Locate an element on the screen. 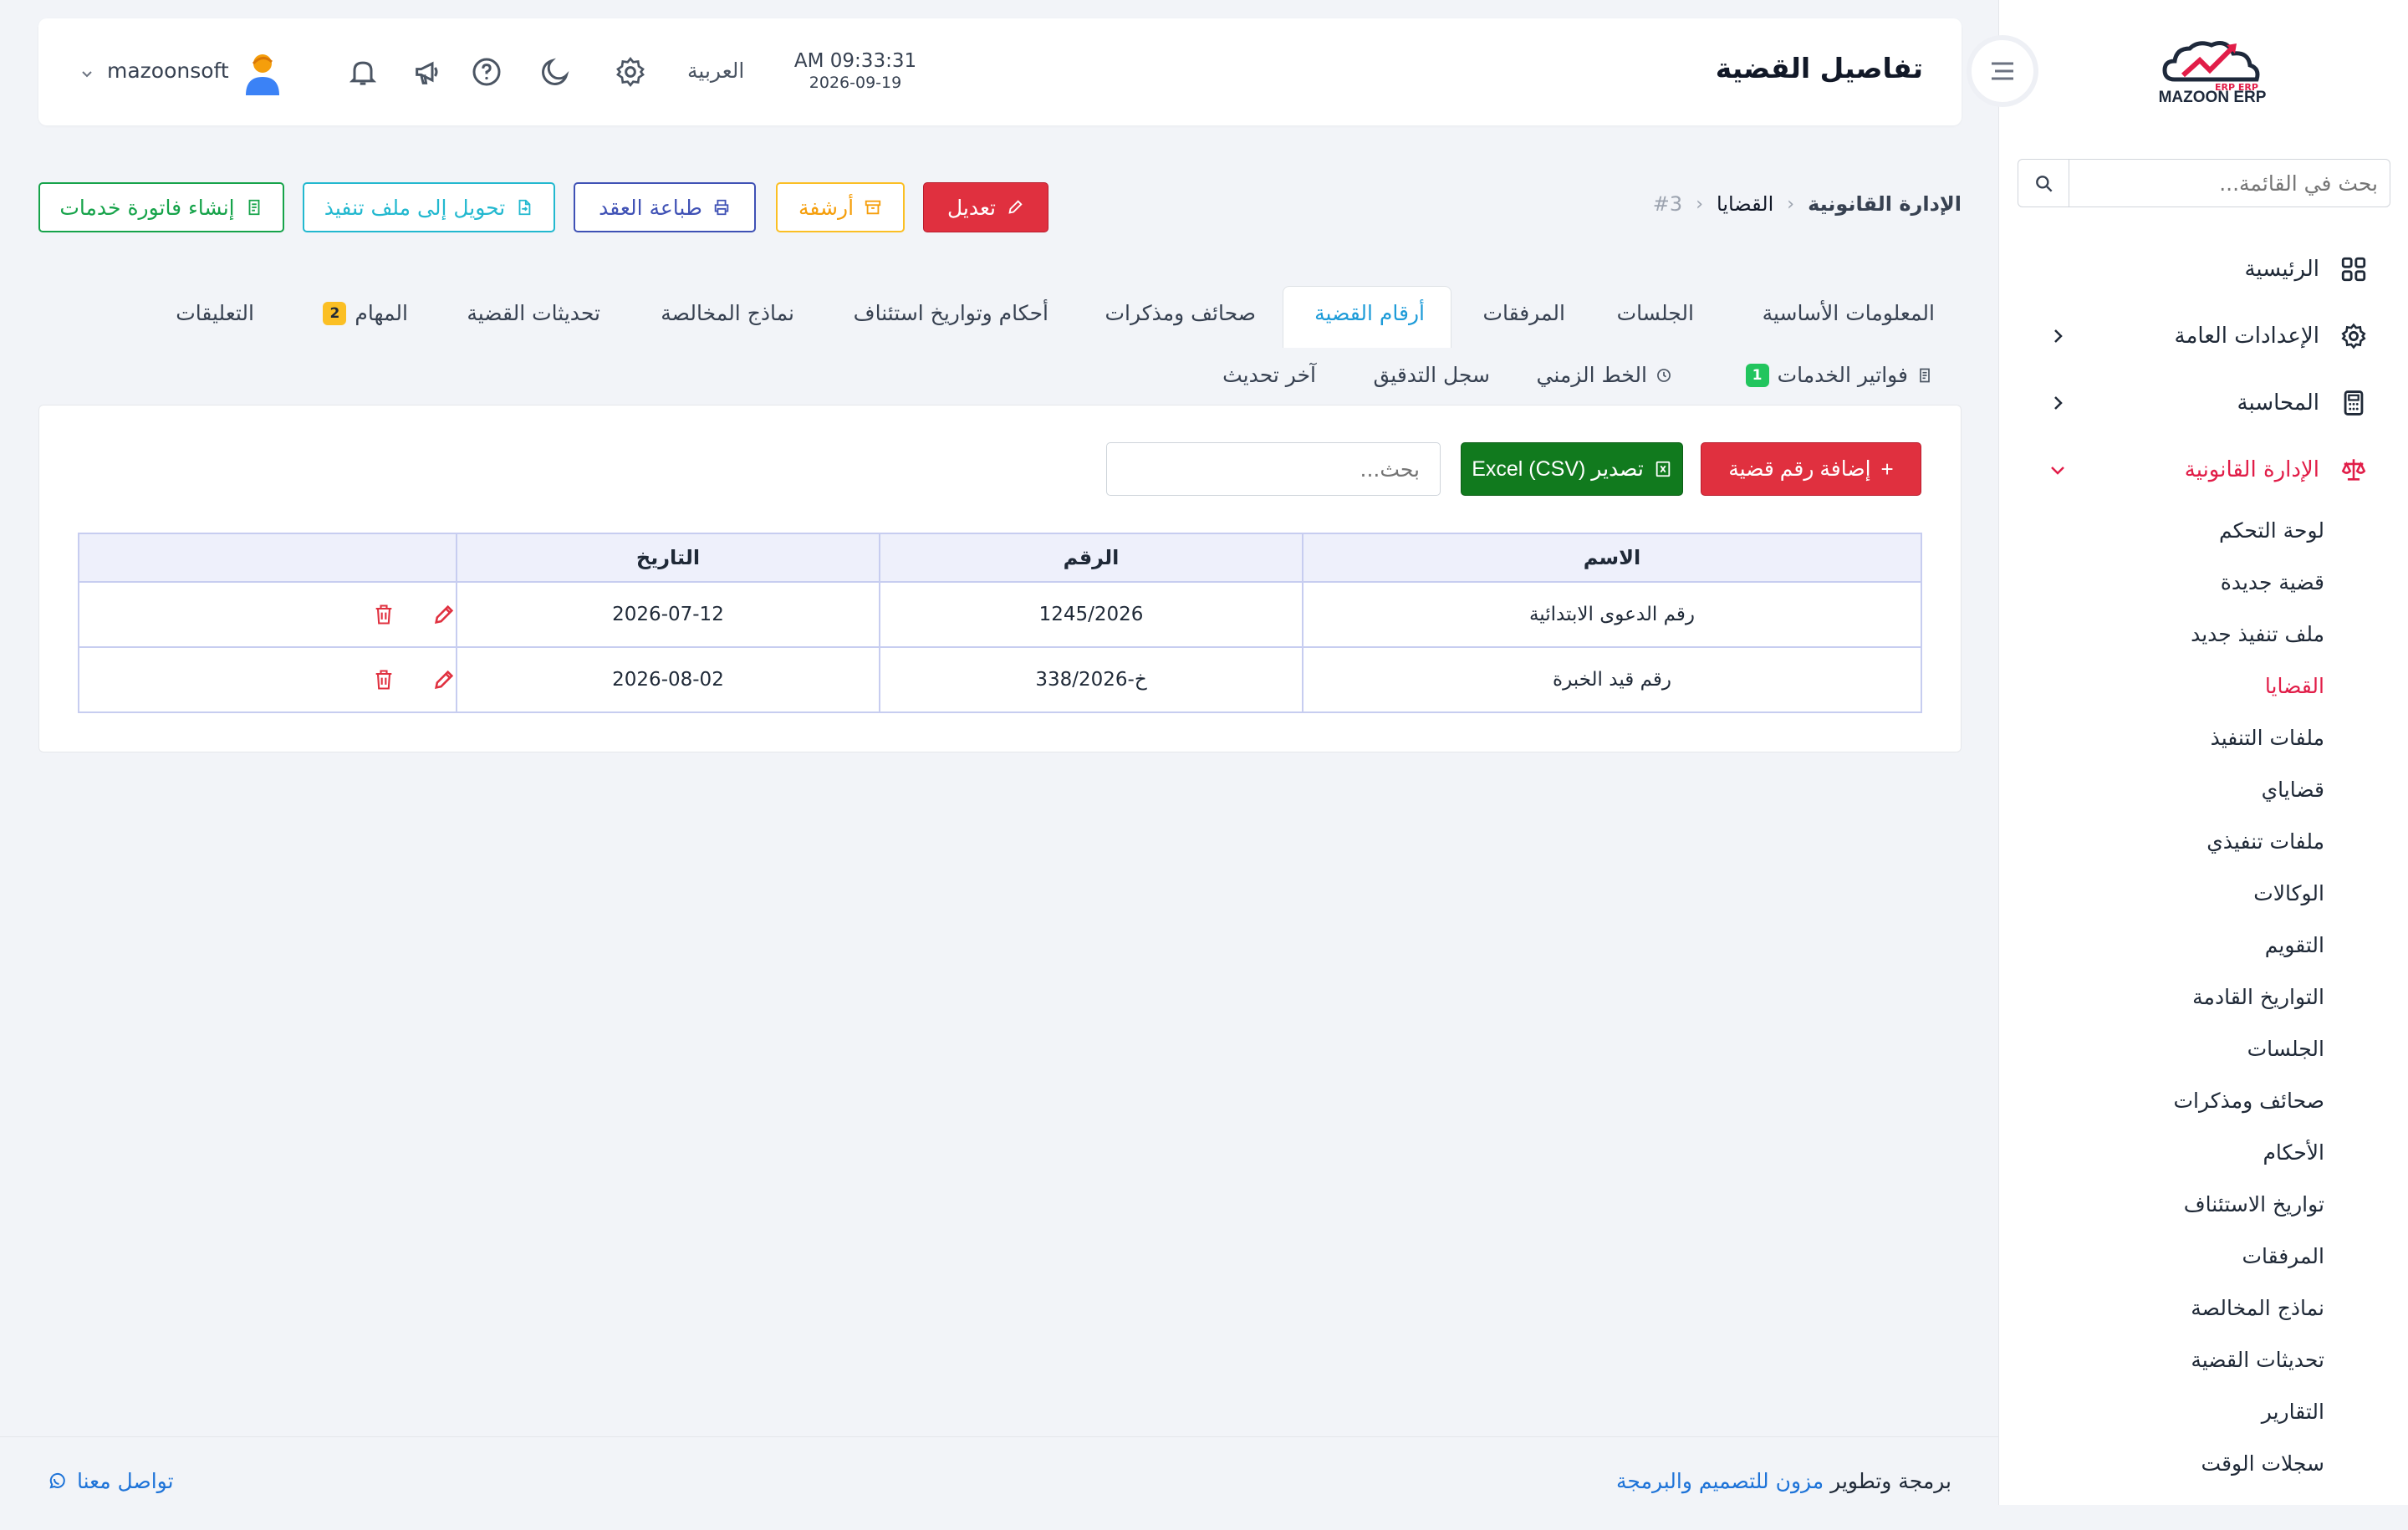 The image size is (2408, 1530). sidebar-toggle-button is located at coordinates (2003, 71).